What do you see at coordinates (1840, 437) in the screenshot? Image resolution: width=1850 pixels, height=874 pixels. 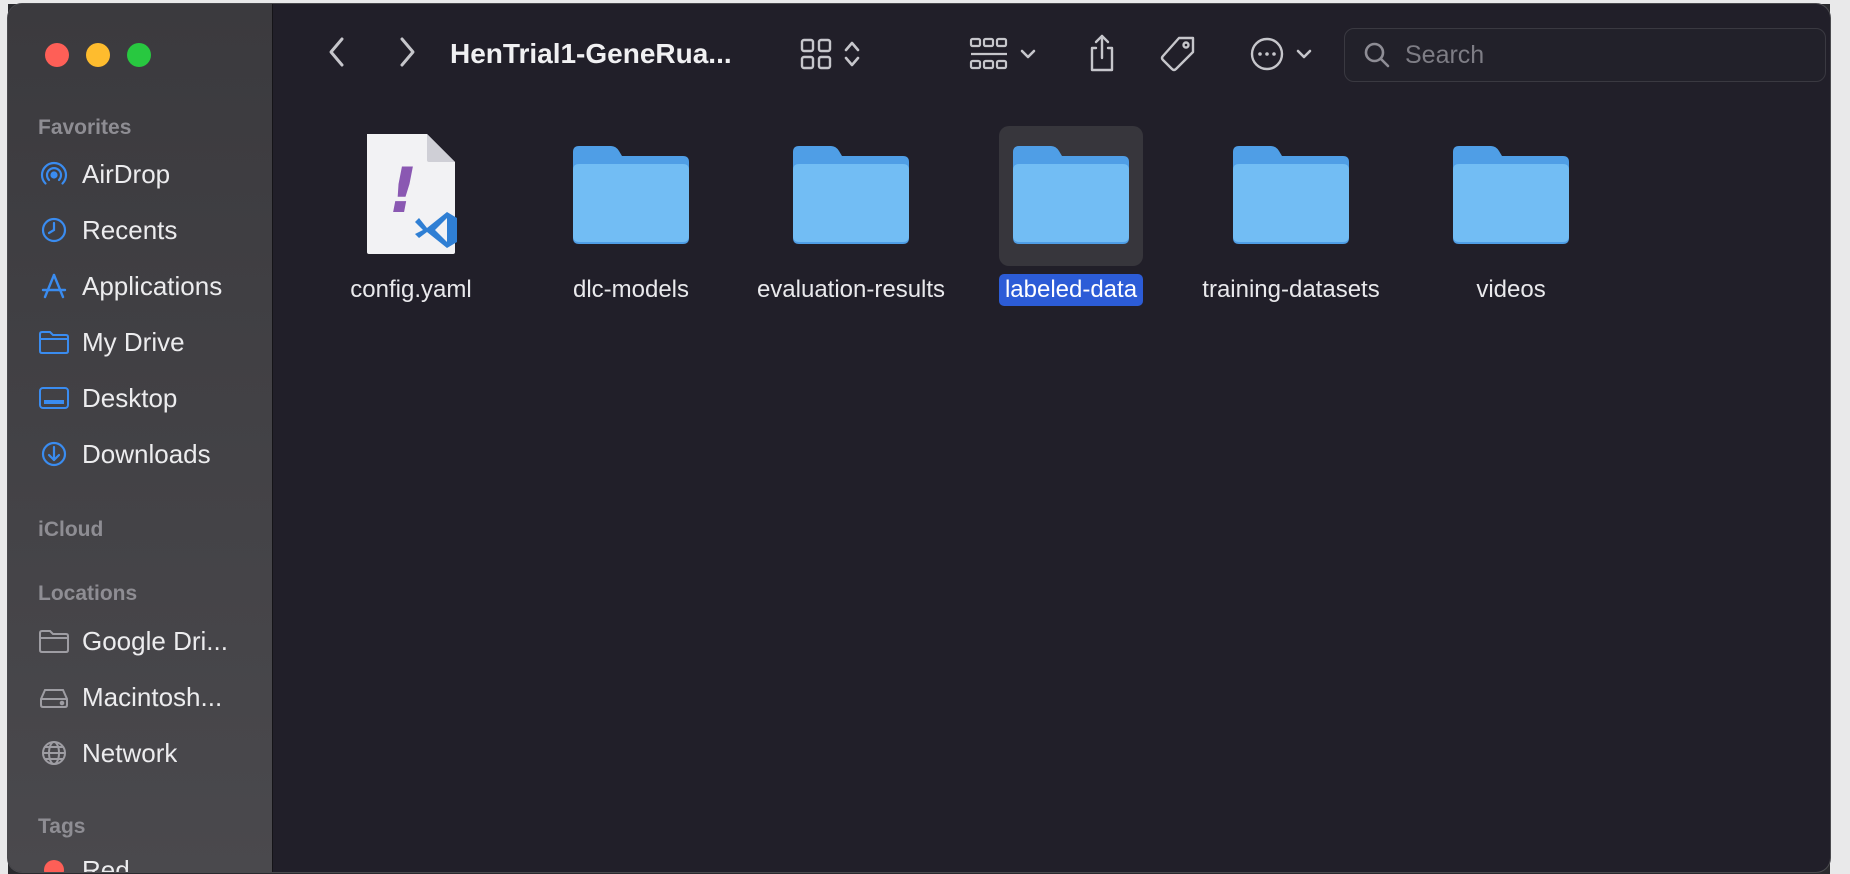 I see `desktop-background-right` at bounding box center [1840, 437].